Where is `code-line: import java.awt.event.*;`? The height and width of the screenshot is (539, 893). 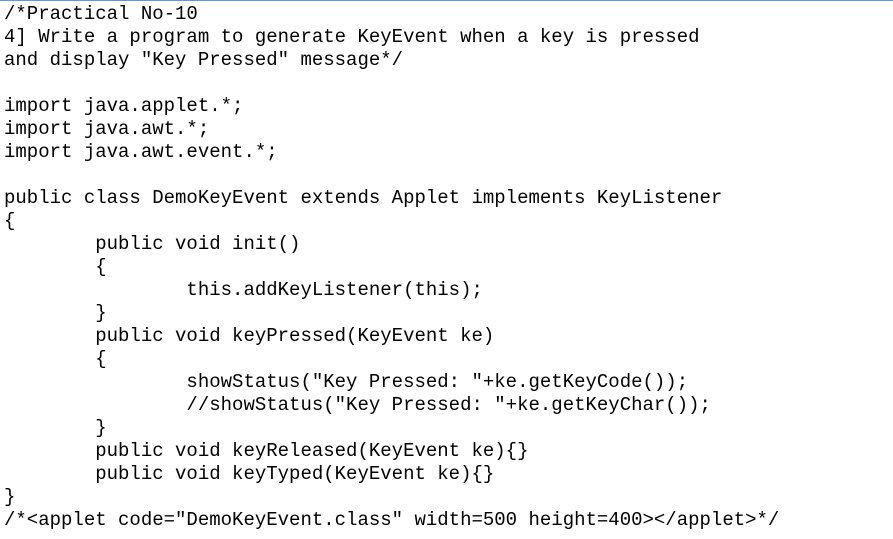 code-line: import java.awt.event.*; is located at coordinates (141, 152).